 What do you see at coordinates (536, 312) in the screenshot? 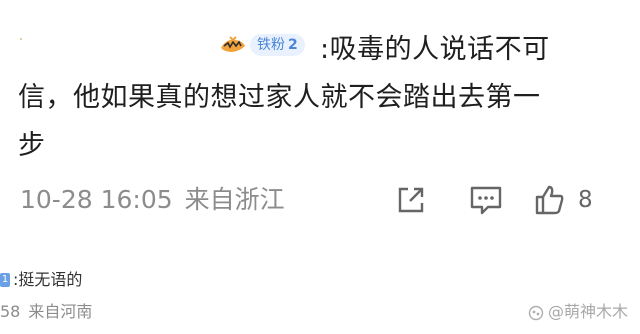
I see `watermark-logo-icon` at bounding box center [536, 312].